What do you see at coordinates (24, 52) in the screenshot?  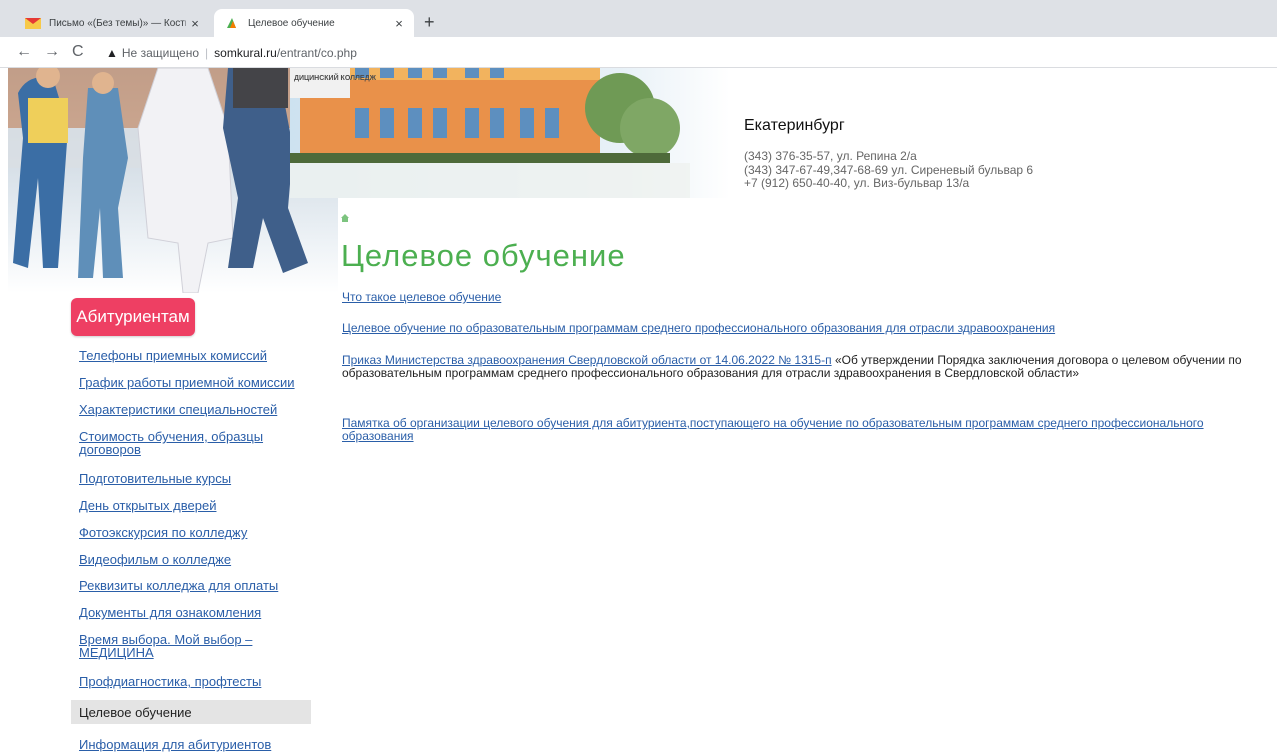 I see `back-arrow-icon: ←` at bounding box center [24, 52].